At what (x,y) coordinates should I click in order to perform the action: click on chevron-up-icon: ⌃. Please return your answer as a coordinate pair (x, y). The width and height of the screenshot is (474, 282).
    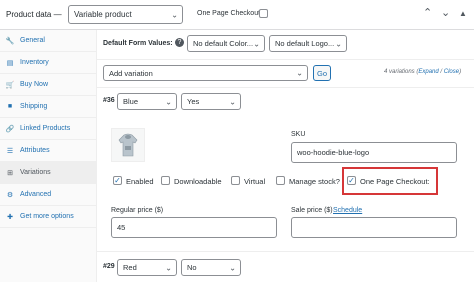
    Looking at the image, I should click on (427, 12).